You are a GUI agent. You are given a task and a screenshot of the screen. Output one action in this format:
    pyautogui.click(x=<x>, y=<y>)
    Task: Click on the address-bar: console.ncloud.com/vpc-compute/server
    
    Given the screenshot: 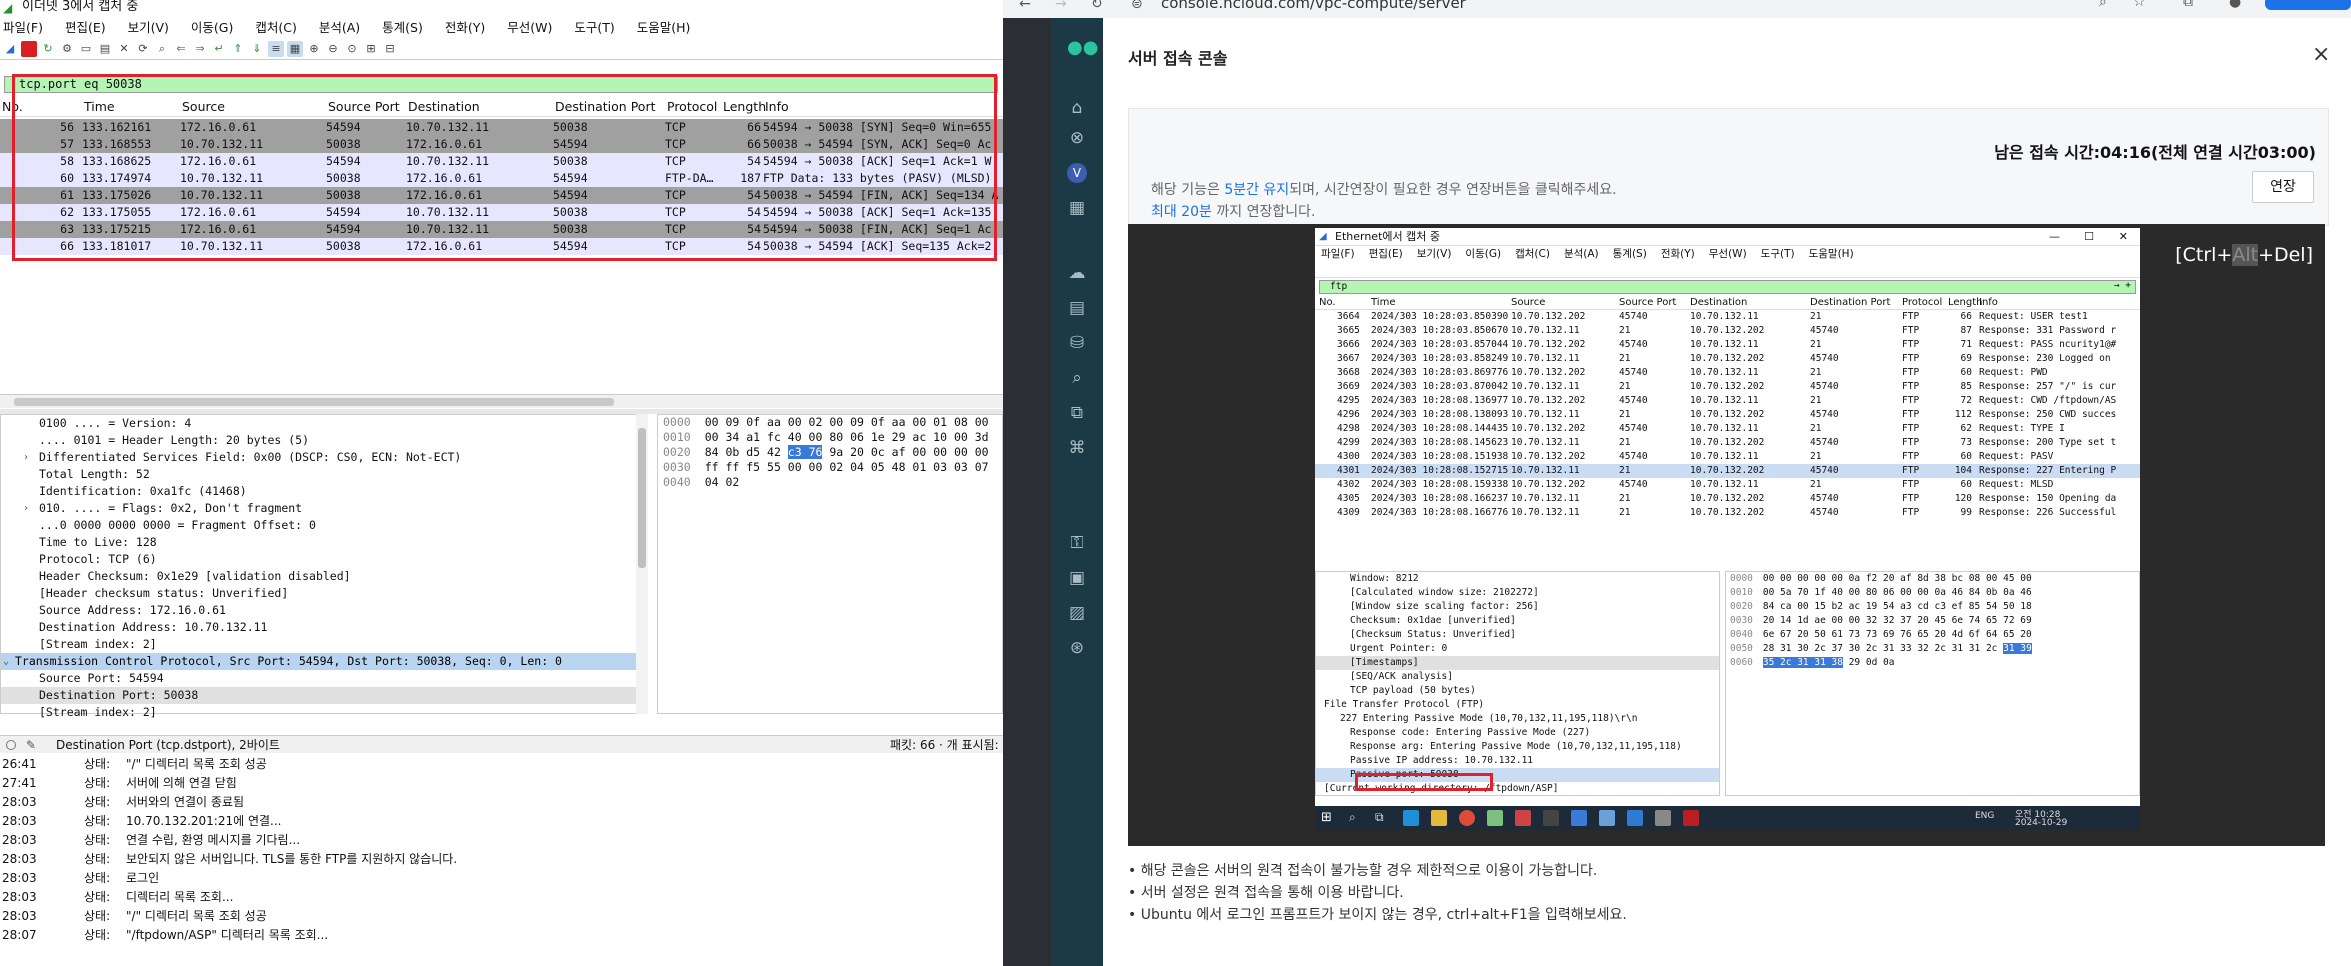 What is the action you would take?
    pyautogui.click(x=1313, y=6)
    